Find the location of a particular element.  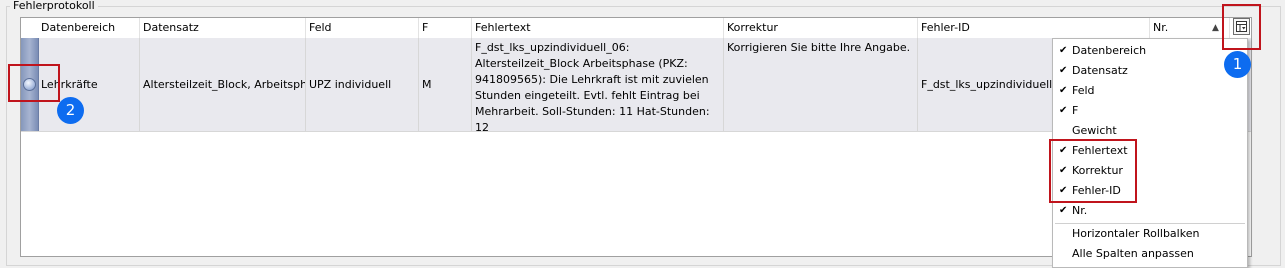

menu-item-nr: ✔ Nr. is located at coordinates (1150, 211).